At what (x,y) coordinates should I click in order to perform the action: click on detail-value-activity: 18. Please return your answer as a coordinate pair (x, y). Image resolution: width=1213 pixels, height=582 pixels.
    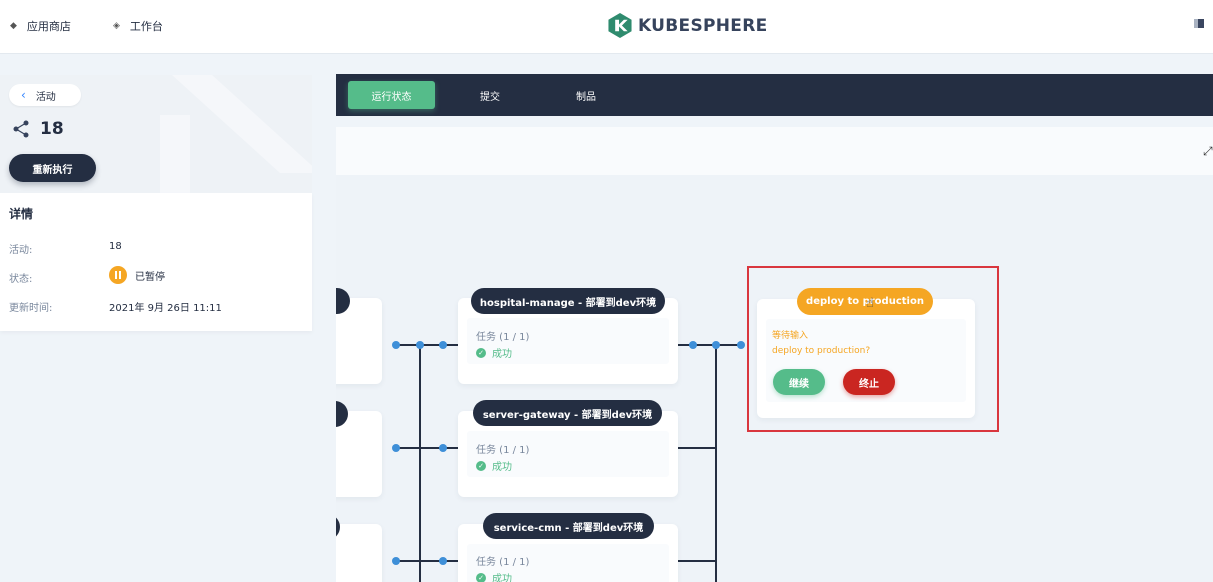
    Looking at the image, I should click on (115, 246).